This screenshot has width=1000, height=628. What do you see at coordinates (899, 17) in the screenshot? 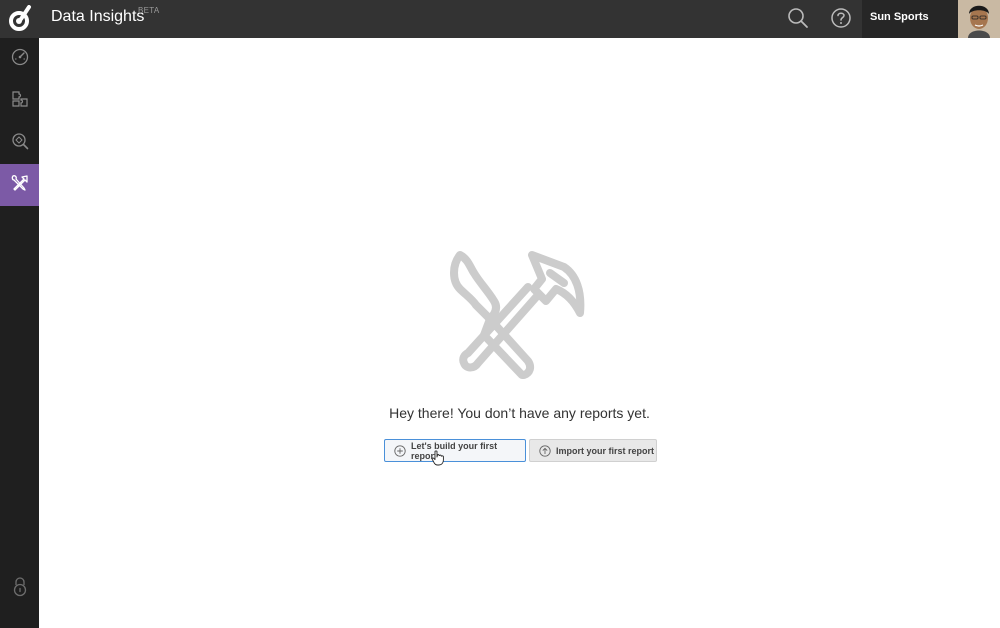
I see `org-name: Sun Sports` at bounding box center [899, 17].